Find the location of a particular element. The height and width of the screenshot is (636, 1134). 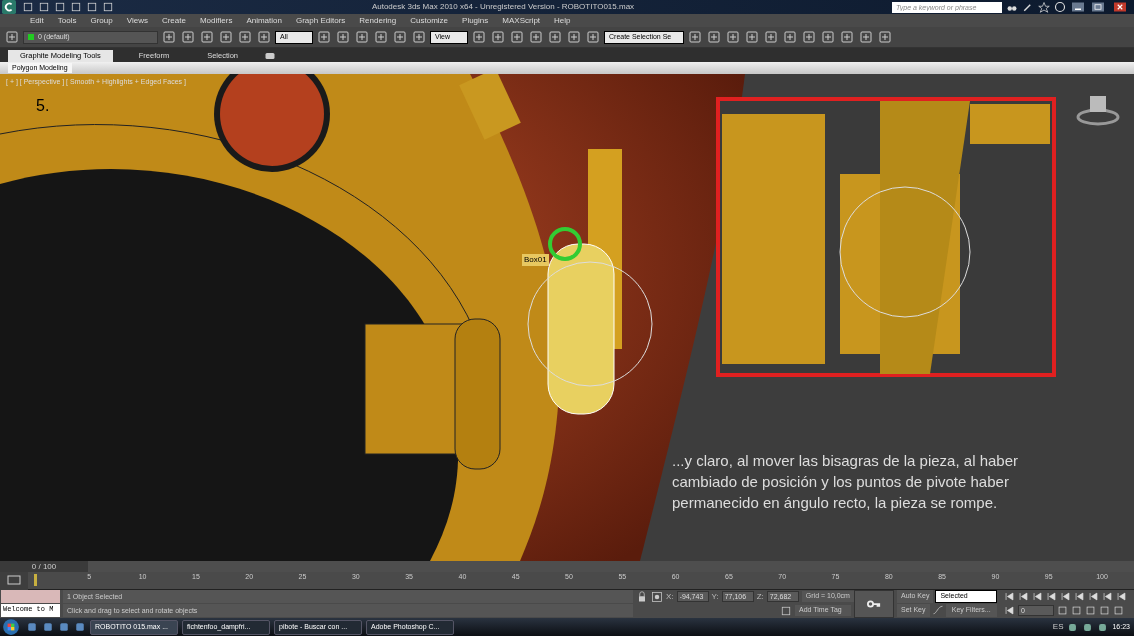

start-button-icon is located at coordinates (11, 627).